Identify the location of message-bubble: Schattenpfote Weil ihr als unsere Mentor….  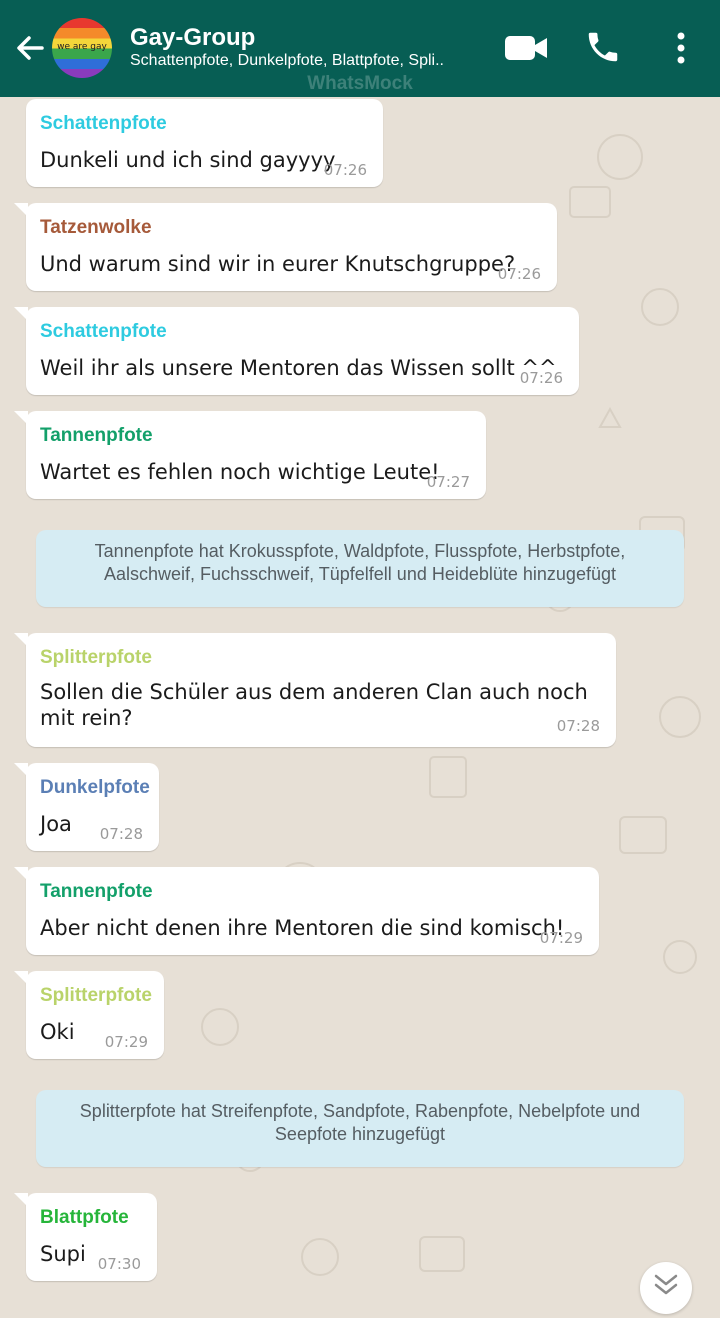
(296, 351).